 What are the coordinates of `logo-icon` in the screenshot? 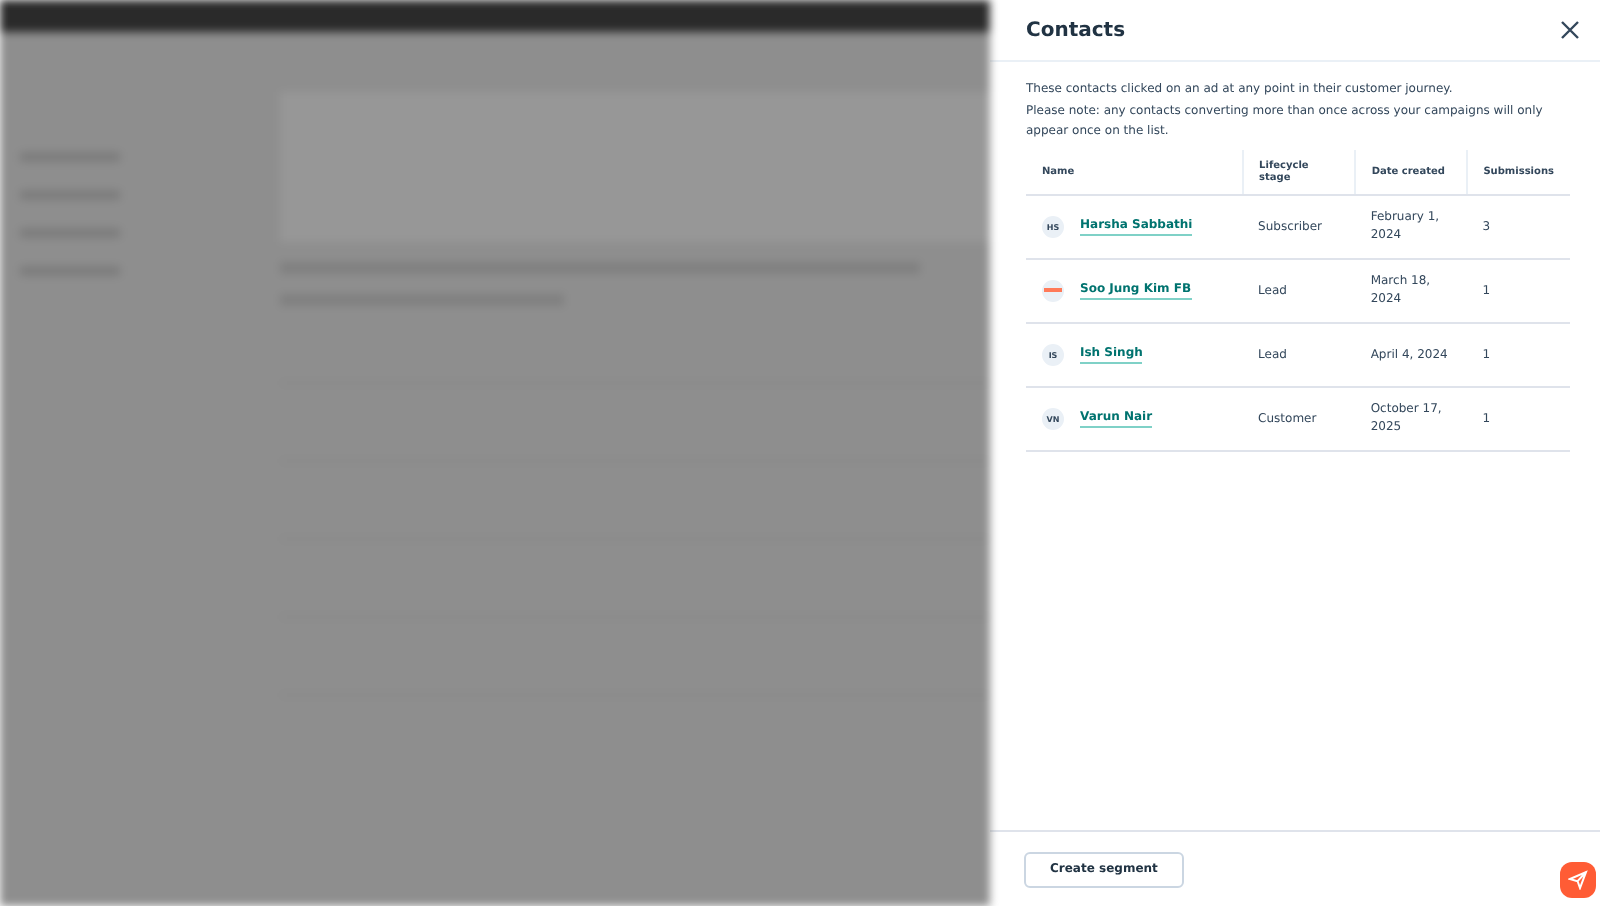 It's located at (1053, 290).